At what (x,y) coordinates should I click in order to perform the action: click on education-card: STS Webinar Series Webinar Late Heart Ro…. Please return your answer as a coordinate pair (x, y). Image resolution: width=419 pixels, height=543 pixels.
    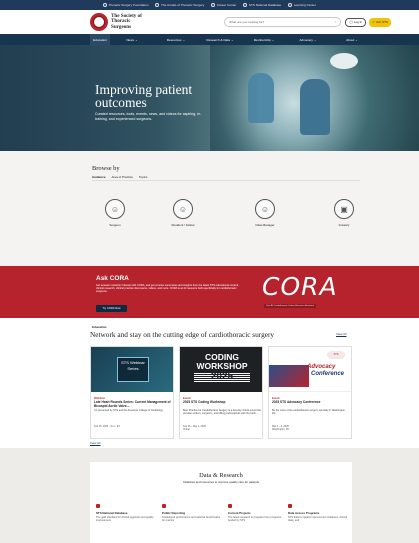
    Looking at the image, I should click on (132, 392).